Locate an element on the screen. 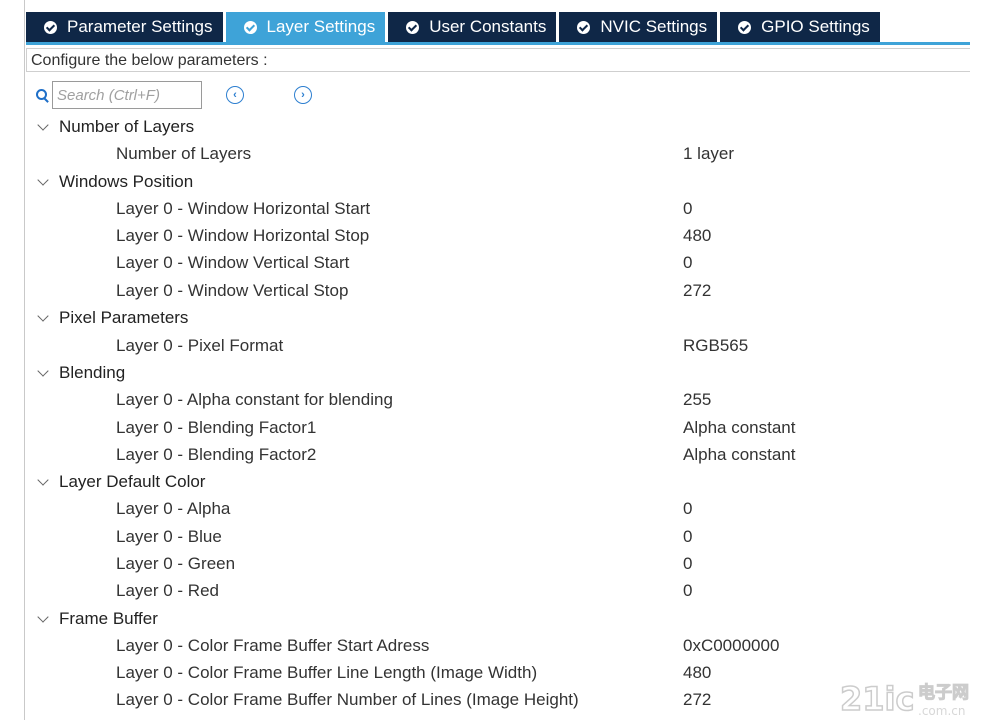 The width and height of the screenshot is (995, 720). param-name: Layer 0 - Window Vertical Start is located at coordinates (233, 262).